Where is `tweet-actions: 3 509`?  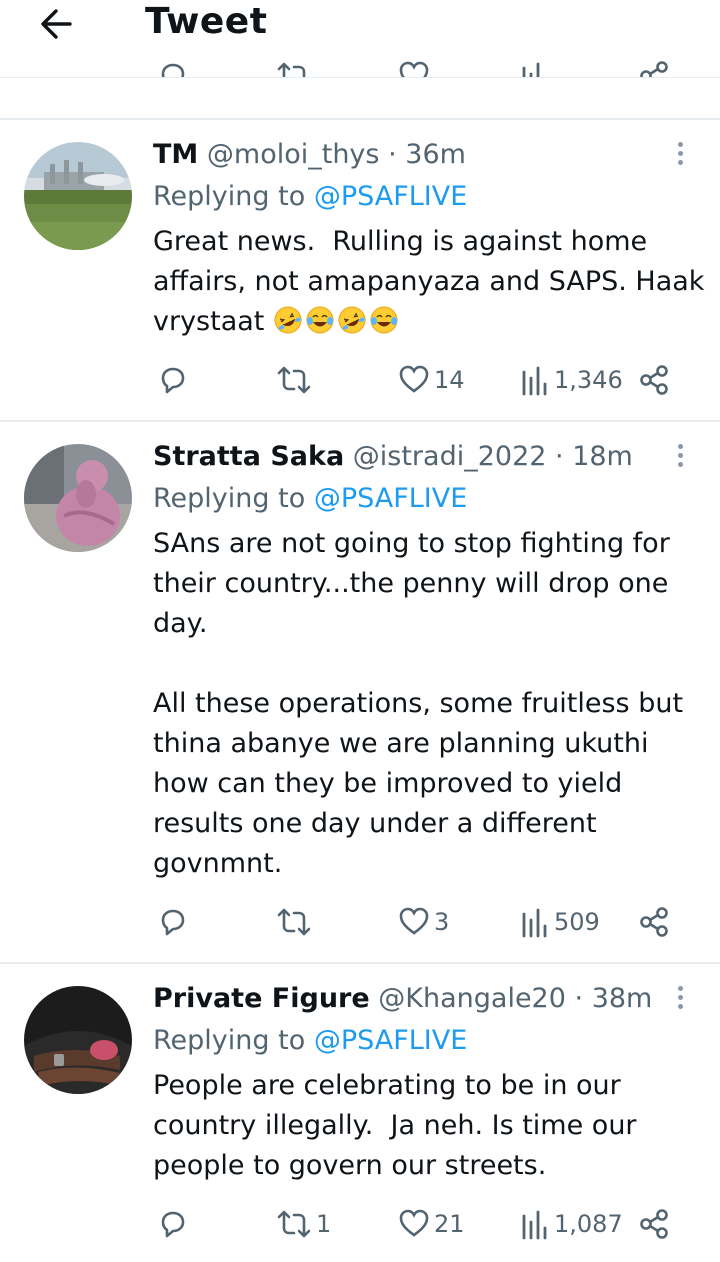 tweet-actions: 3 509 is located at coordinates (360, 922).